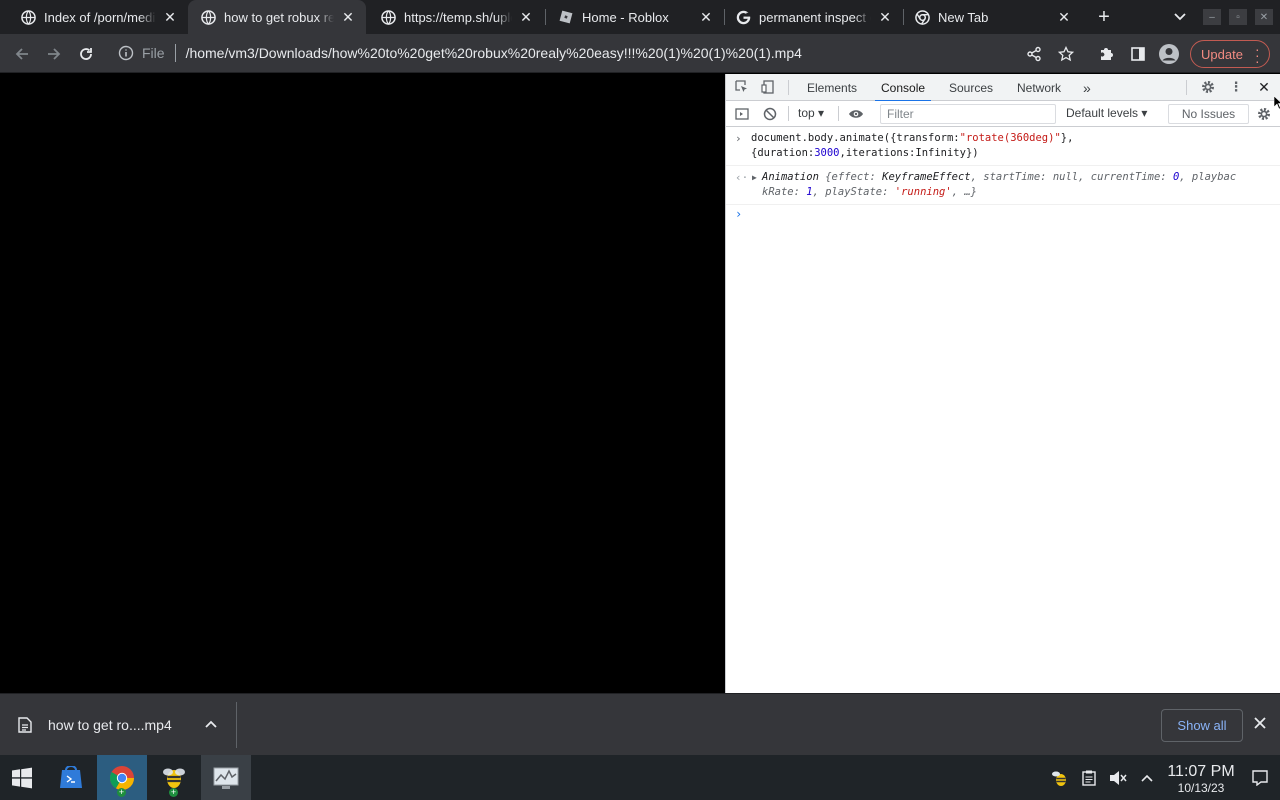 This screenshot has height=800, width=1280. Describe the element at coordinates (811, 113) in the screenshot. I see `context-selector: top ▾` at that location.